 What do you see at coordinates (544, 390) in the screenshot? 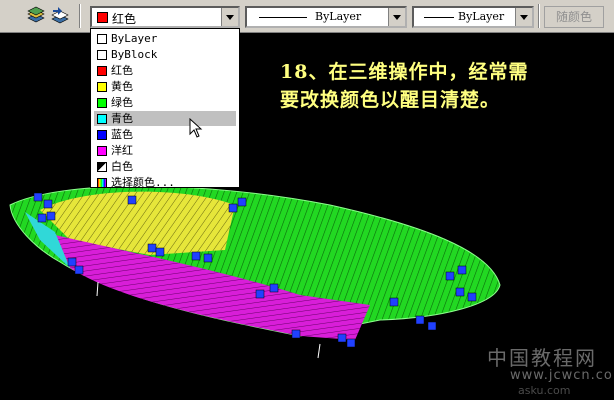
I see `watermark-sub: asku.com` at bounding box center [544, 390].